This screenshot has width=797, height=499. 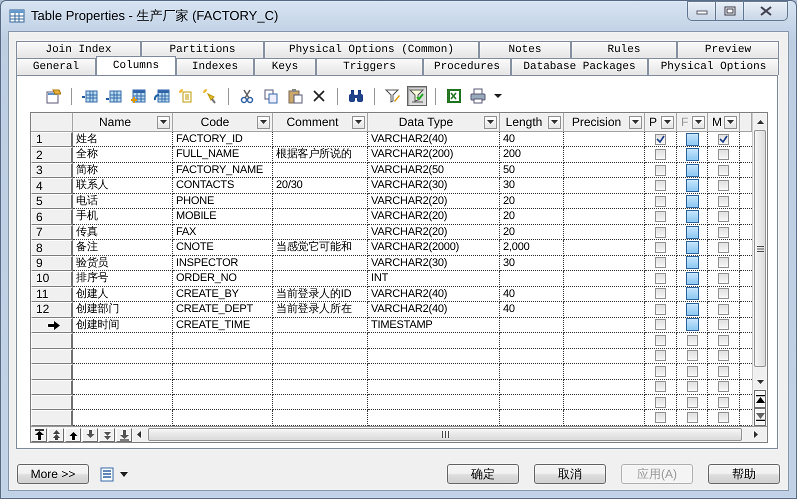 I want to click on scroll-bottom-button, so click(x=760, y=417).